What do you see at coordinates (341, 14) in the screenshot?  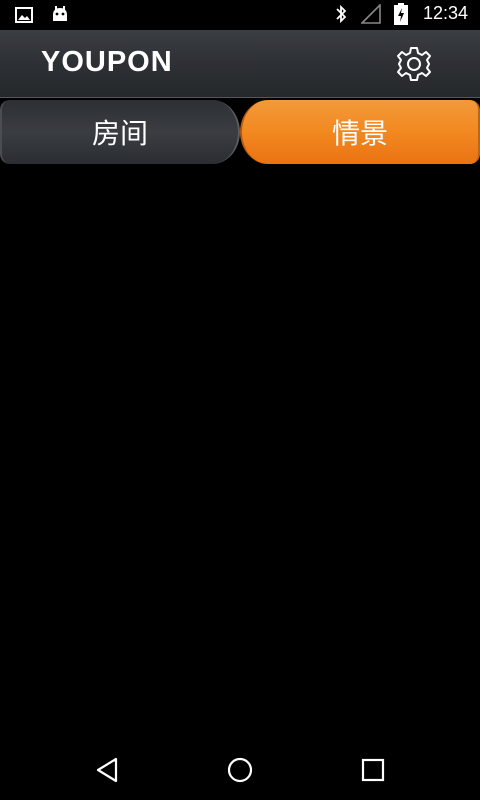 I see `bluetooth-icon` at bounding box center [341, 14].